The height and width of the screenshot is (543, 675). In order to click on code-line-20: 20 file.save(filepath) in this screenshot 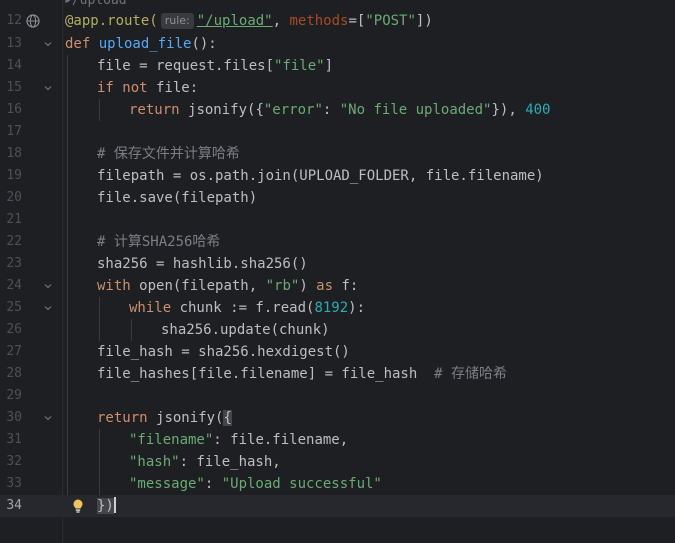, I will do `click(337, 198)`.